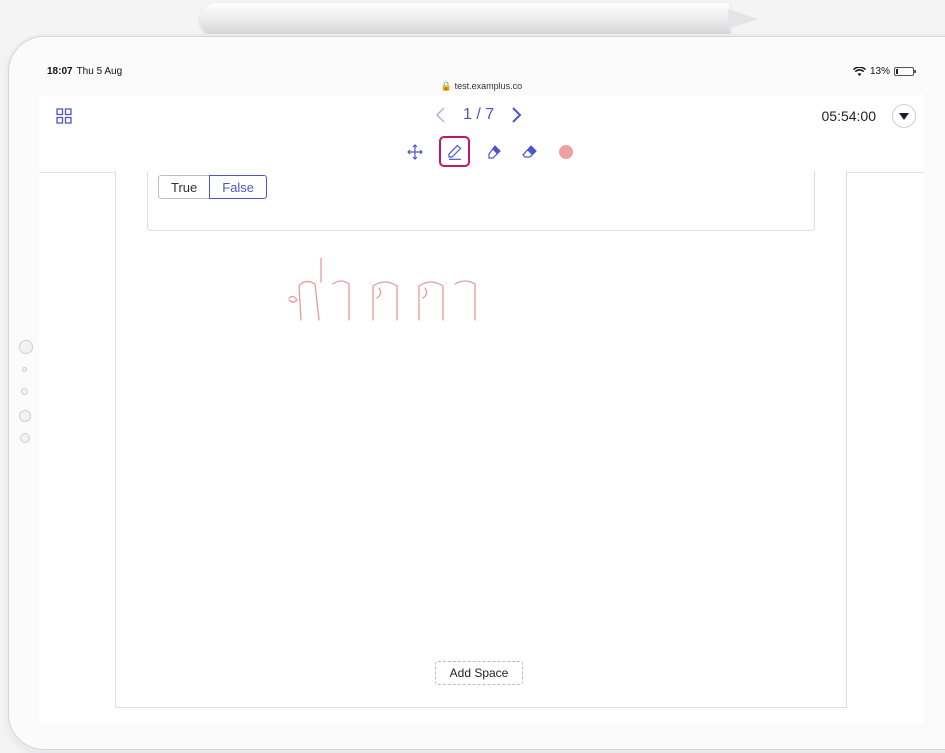  What do you see at coordinates (479, 673) in the screenshot?
I see `add-space-button: Add Space` at bounding box center [479, 673].